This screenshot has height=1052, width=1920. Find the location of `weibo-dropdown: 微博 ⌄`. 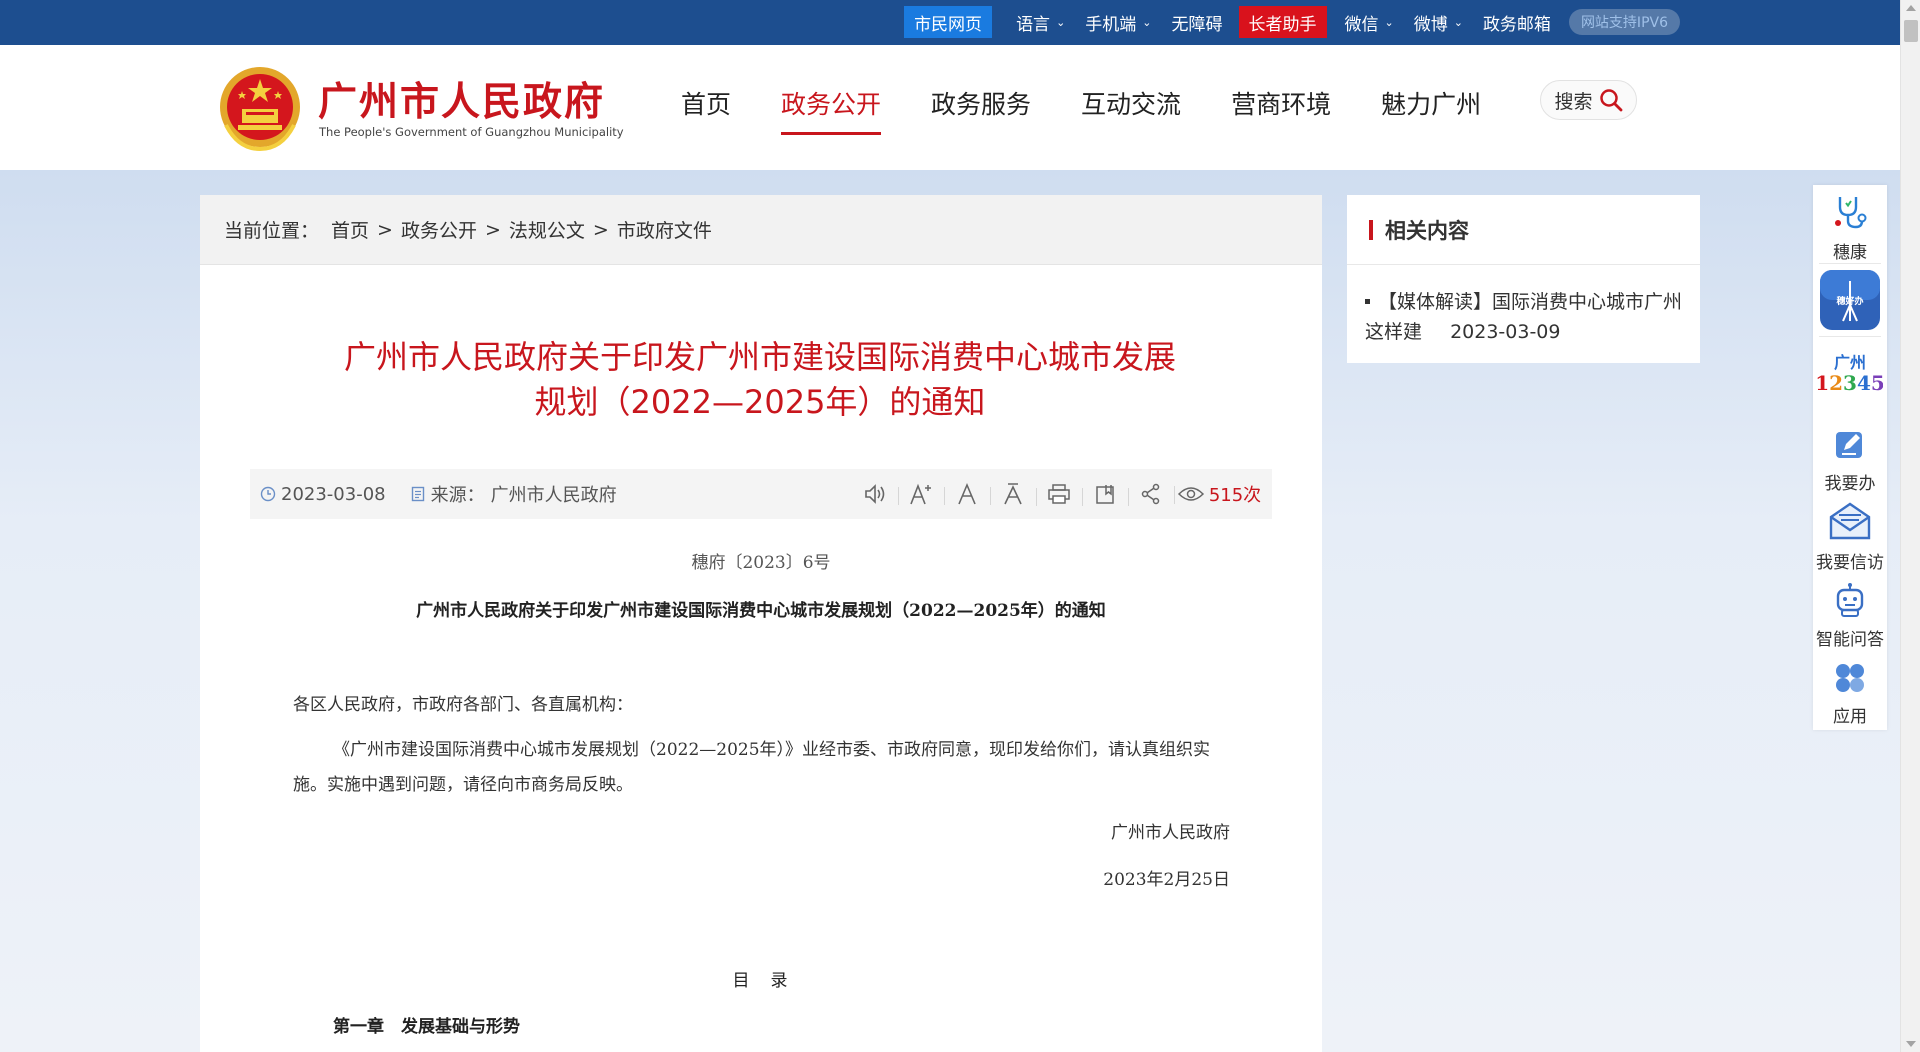

weibo-dropdown: 微博 ⌄ is located at coordinates (1438, 22).